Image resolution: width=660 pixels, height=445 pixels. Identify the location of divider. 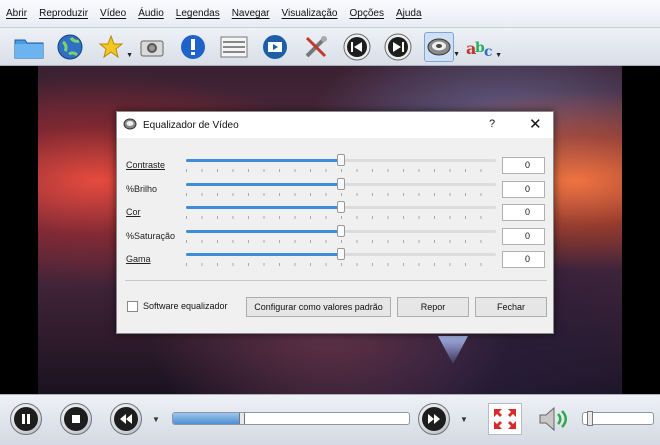
(336, 280).